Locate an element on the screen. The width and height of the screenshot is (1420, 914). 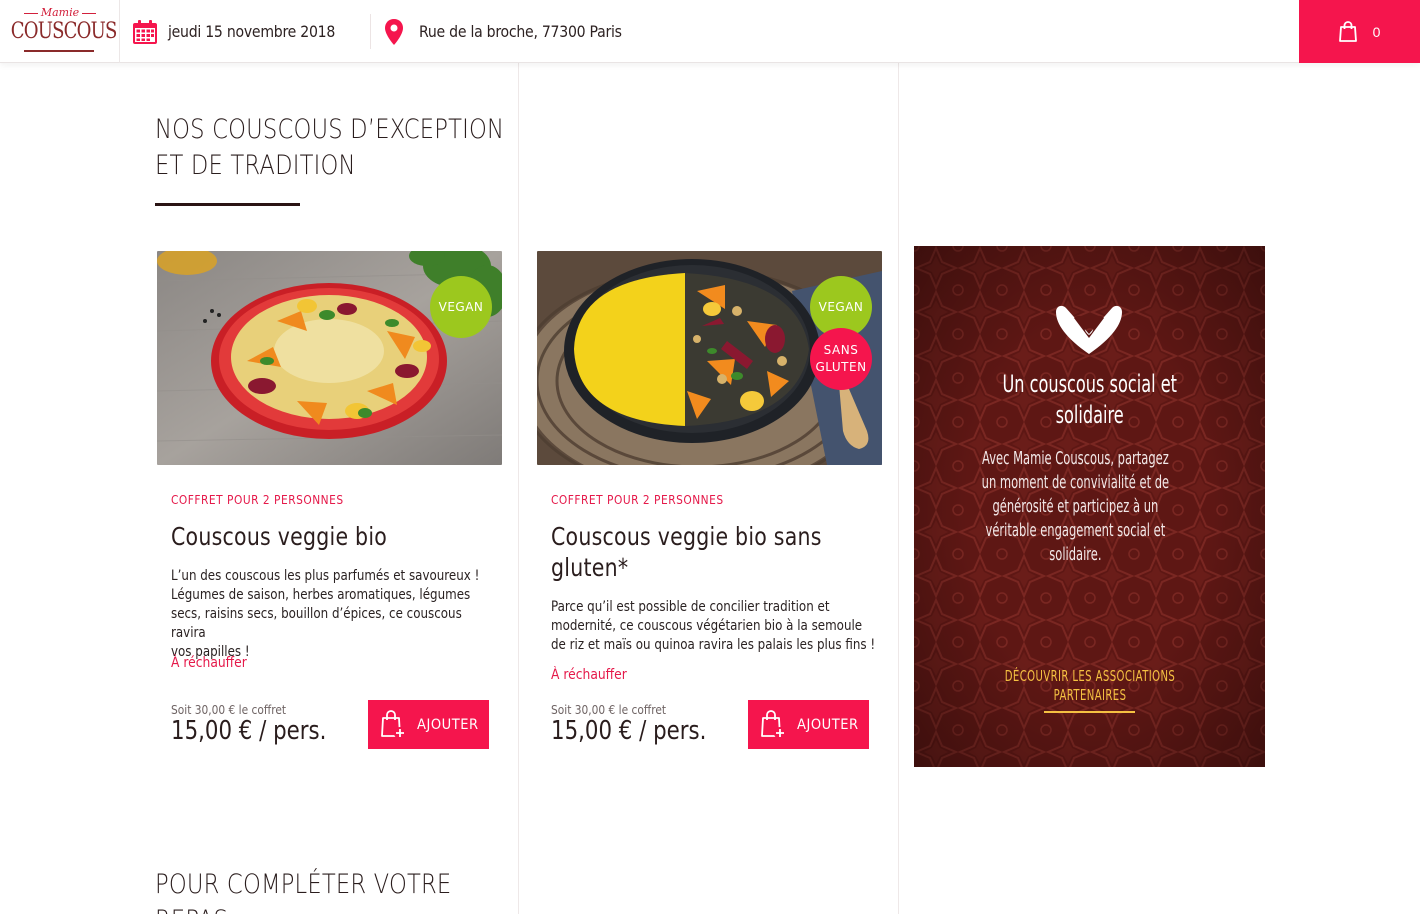
product-name-line: Couscous veggie bio sans is located at coordinates (686, 536).